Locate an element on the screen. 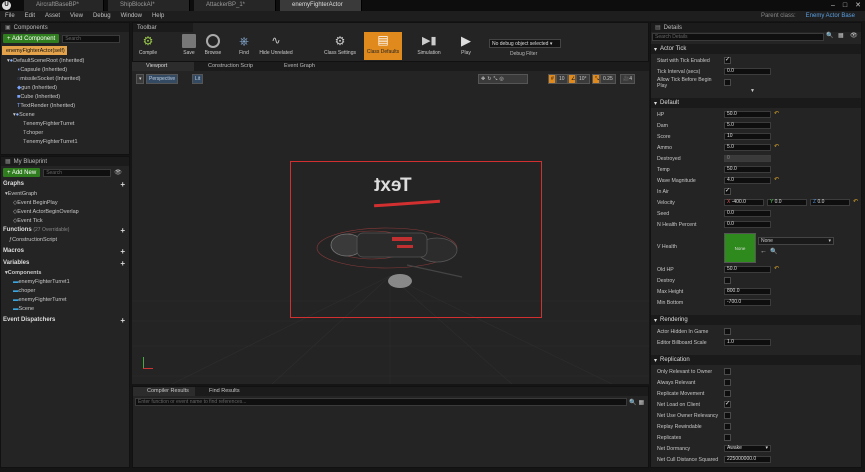 This screenshot has height=472, width=865. component-root: enemyFighterActor(self) is located at coordinates (34, 50).